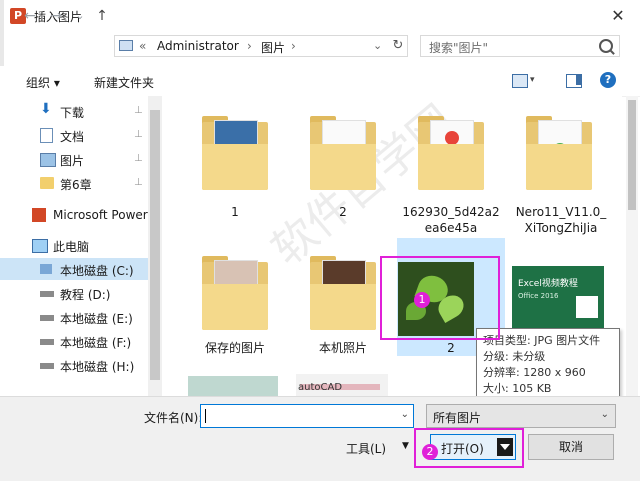 The height and width of the screenshot is (481, 640). What do you see at coordinates (517, 388) in the screenshot?
I see `tooltip-size: 大小: 105 KB` at bounding box center [517, 388].